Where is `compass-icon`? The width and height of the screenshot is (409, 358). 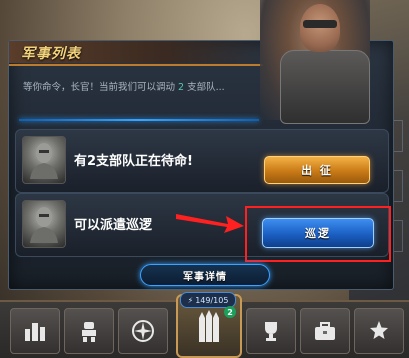
compass-icon is located at coordinates (143, 331).